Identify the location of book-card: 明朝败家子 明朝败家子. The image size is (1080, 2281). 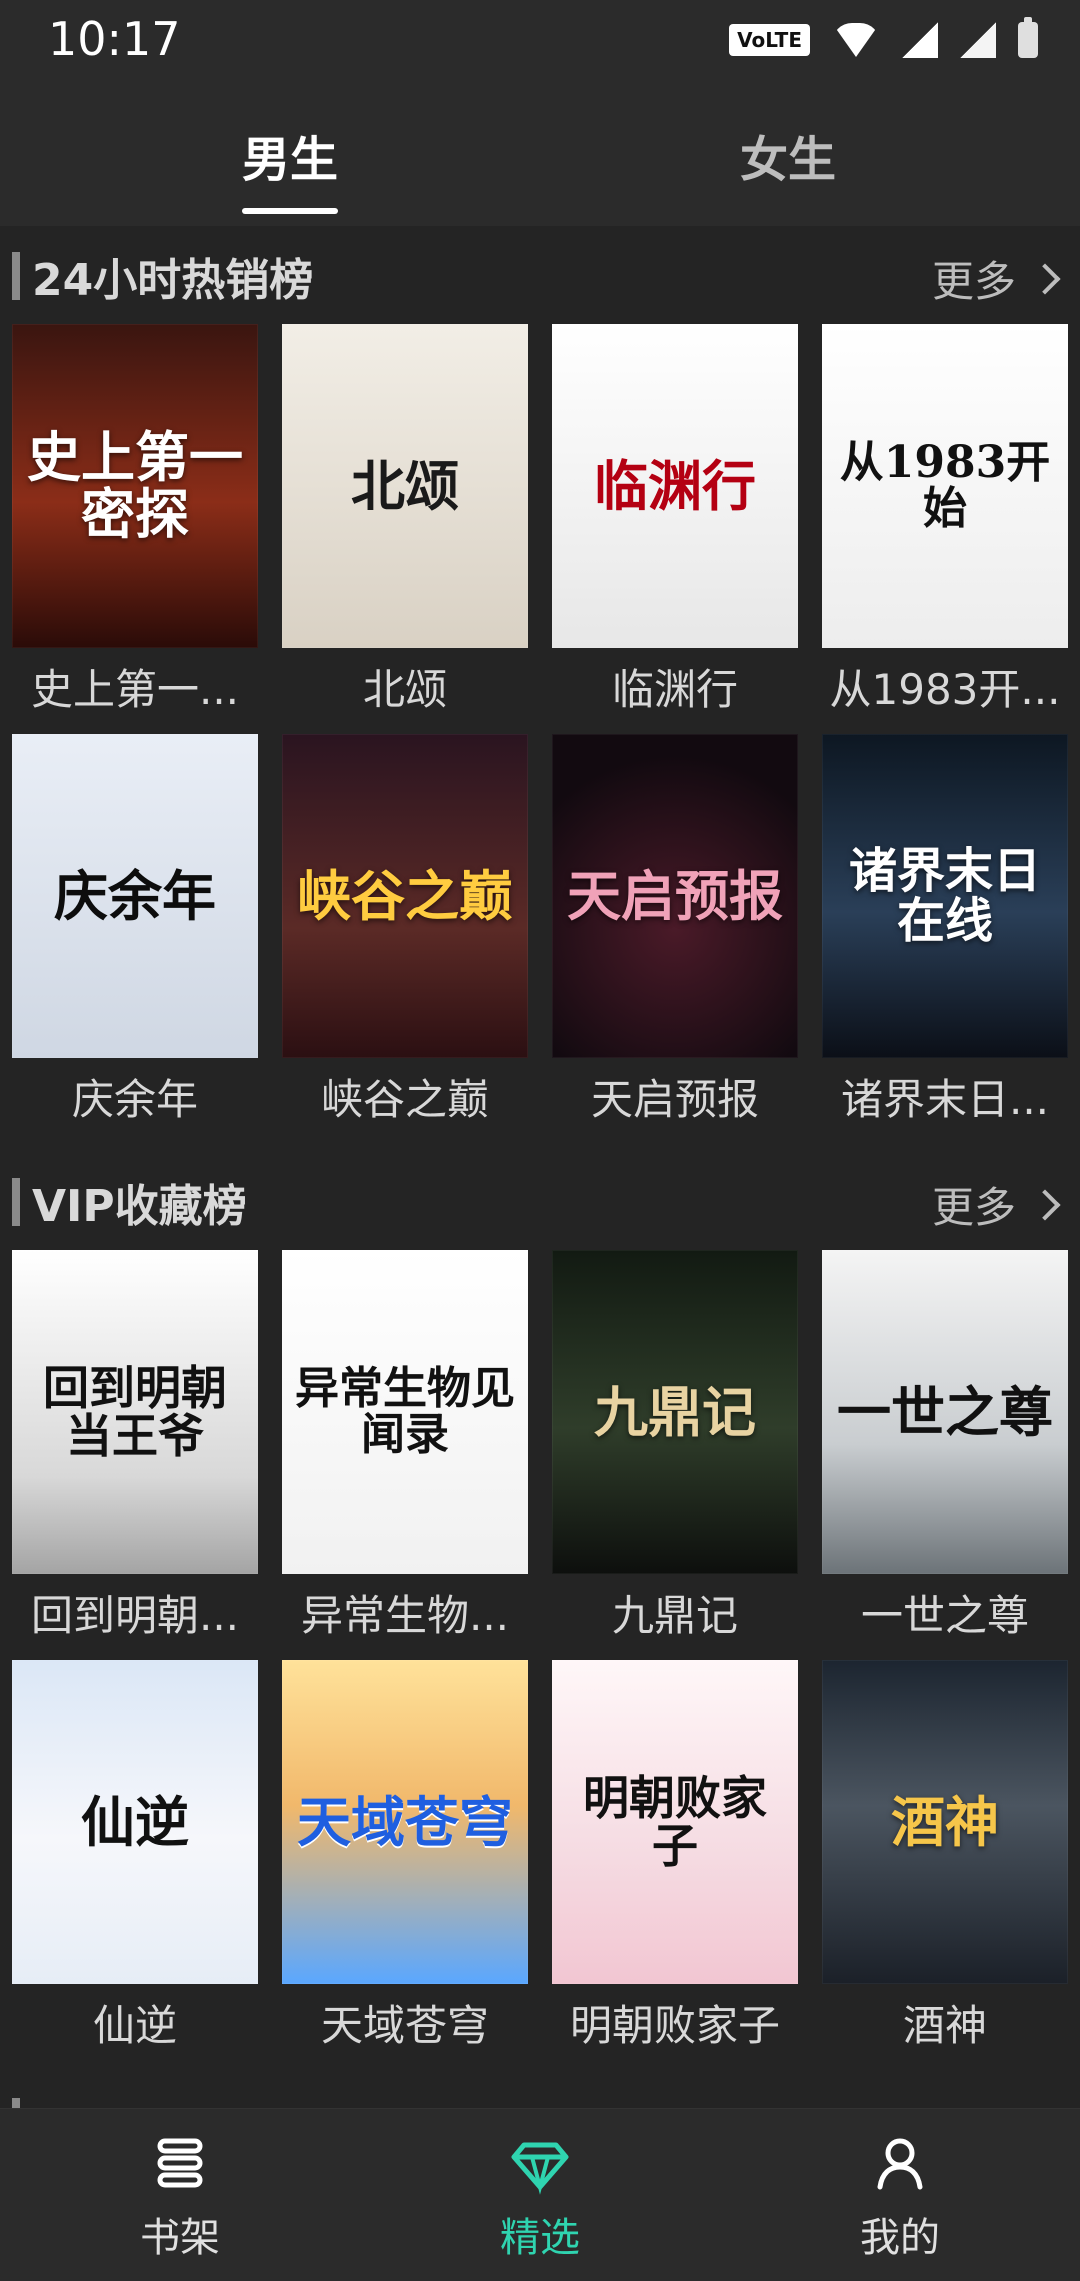
(675, 1855).